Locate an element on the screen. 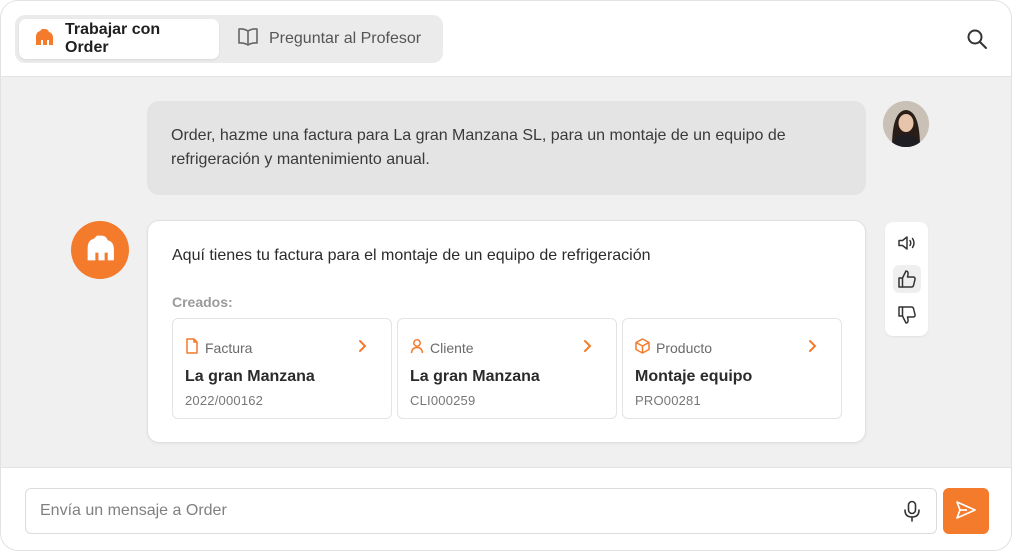 This screenshot has height=551, width=1024. thumbs-down-icon is located at coordinates (907, 315).